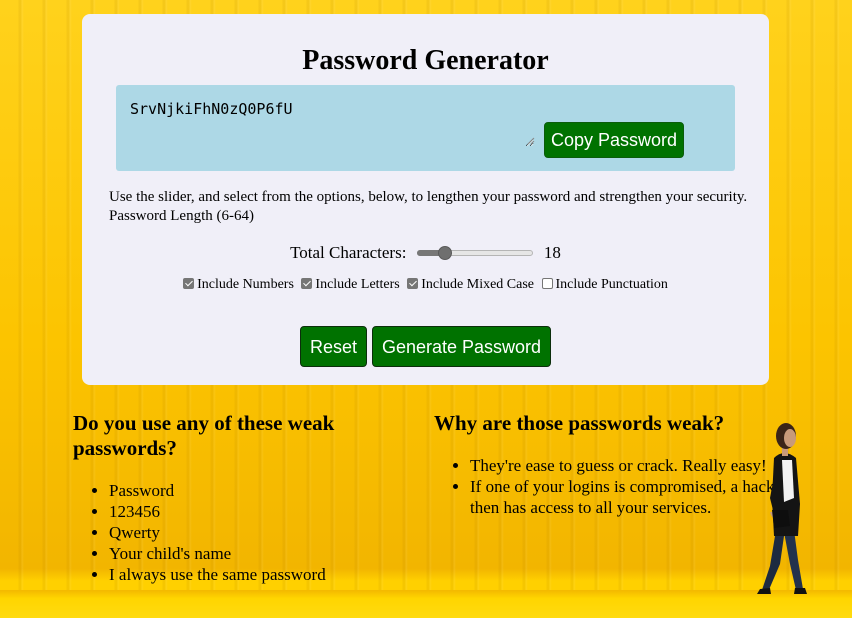 The width and height of the screenshot is (852, 618). What do you see at coordinates (478, 284) in the screenshot?
I see `option-label: Include Mixed Case` at bounding box center [478, 284].